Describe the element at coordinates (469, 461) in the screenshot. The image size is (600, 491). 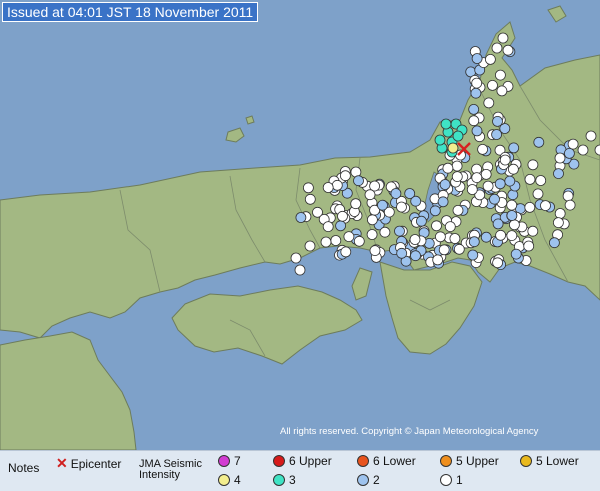
I see `legend-item-5-upper: 5 Upper` at that location.